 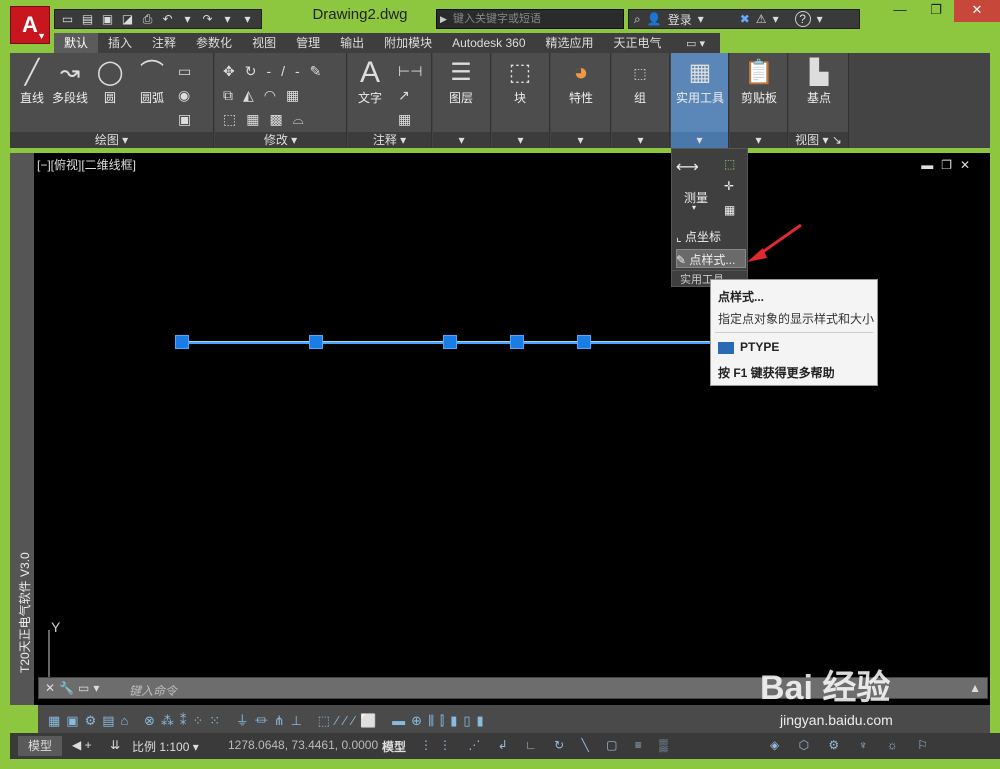 I want to click on model-space-button: 模型, so click(x=394, y=746).